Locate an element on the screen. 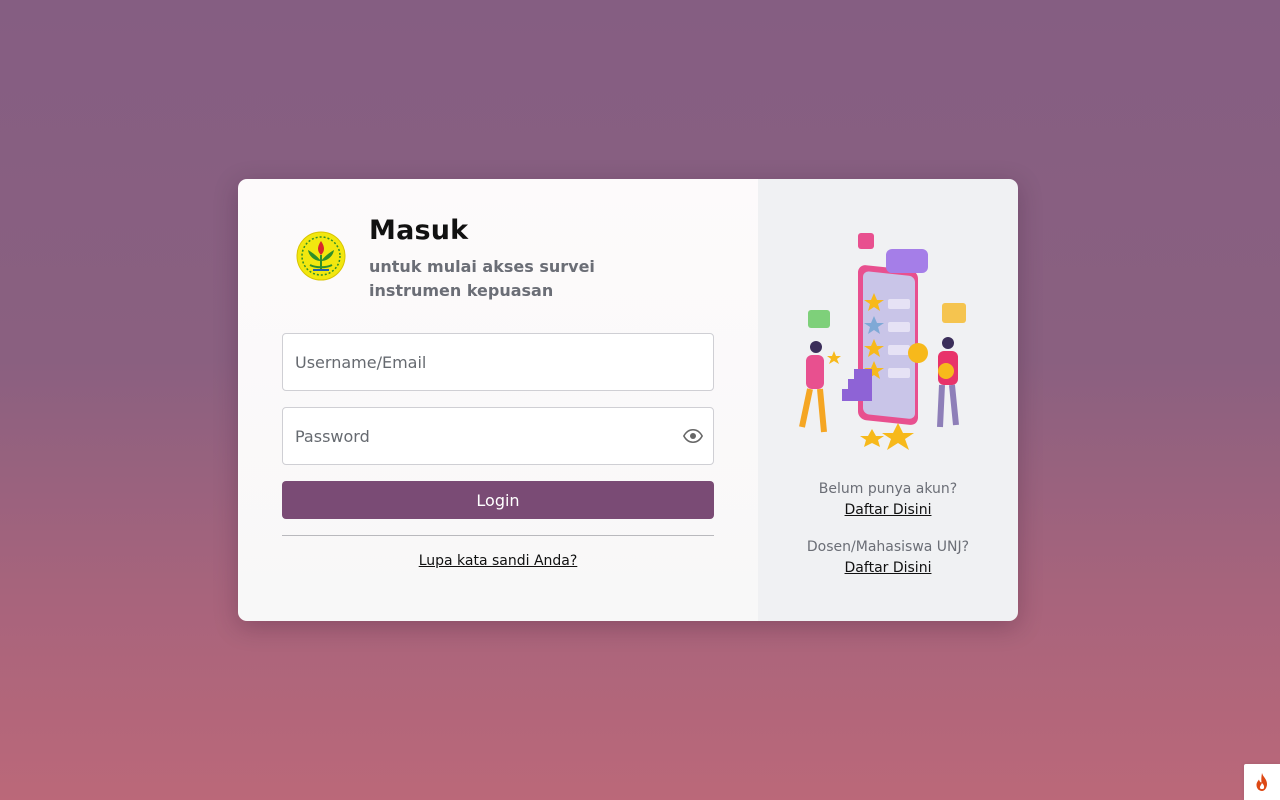 This screenshot has width=1280, height=800. password-field is located at coordinates (498, 436).